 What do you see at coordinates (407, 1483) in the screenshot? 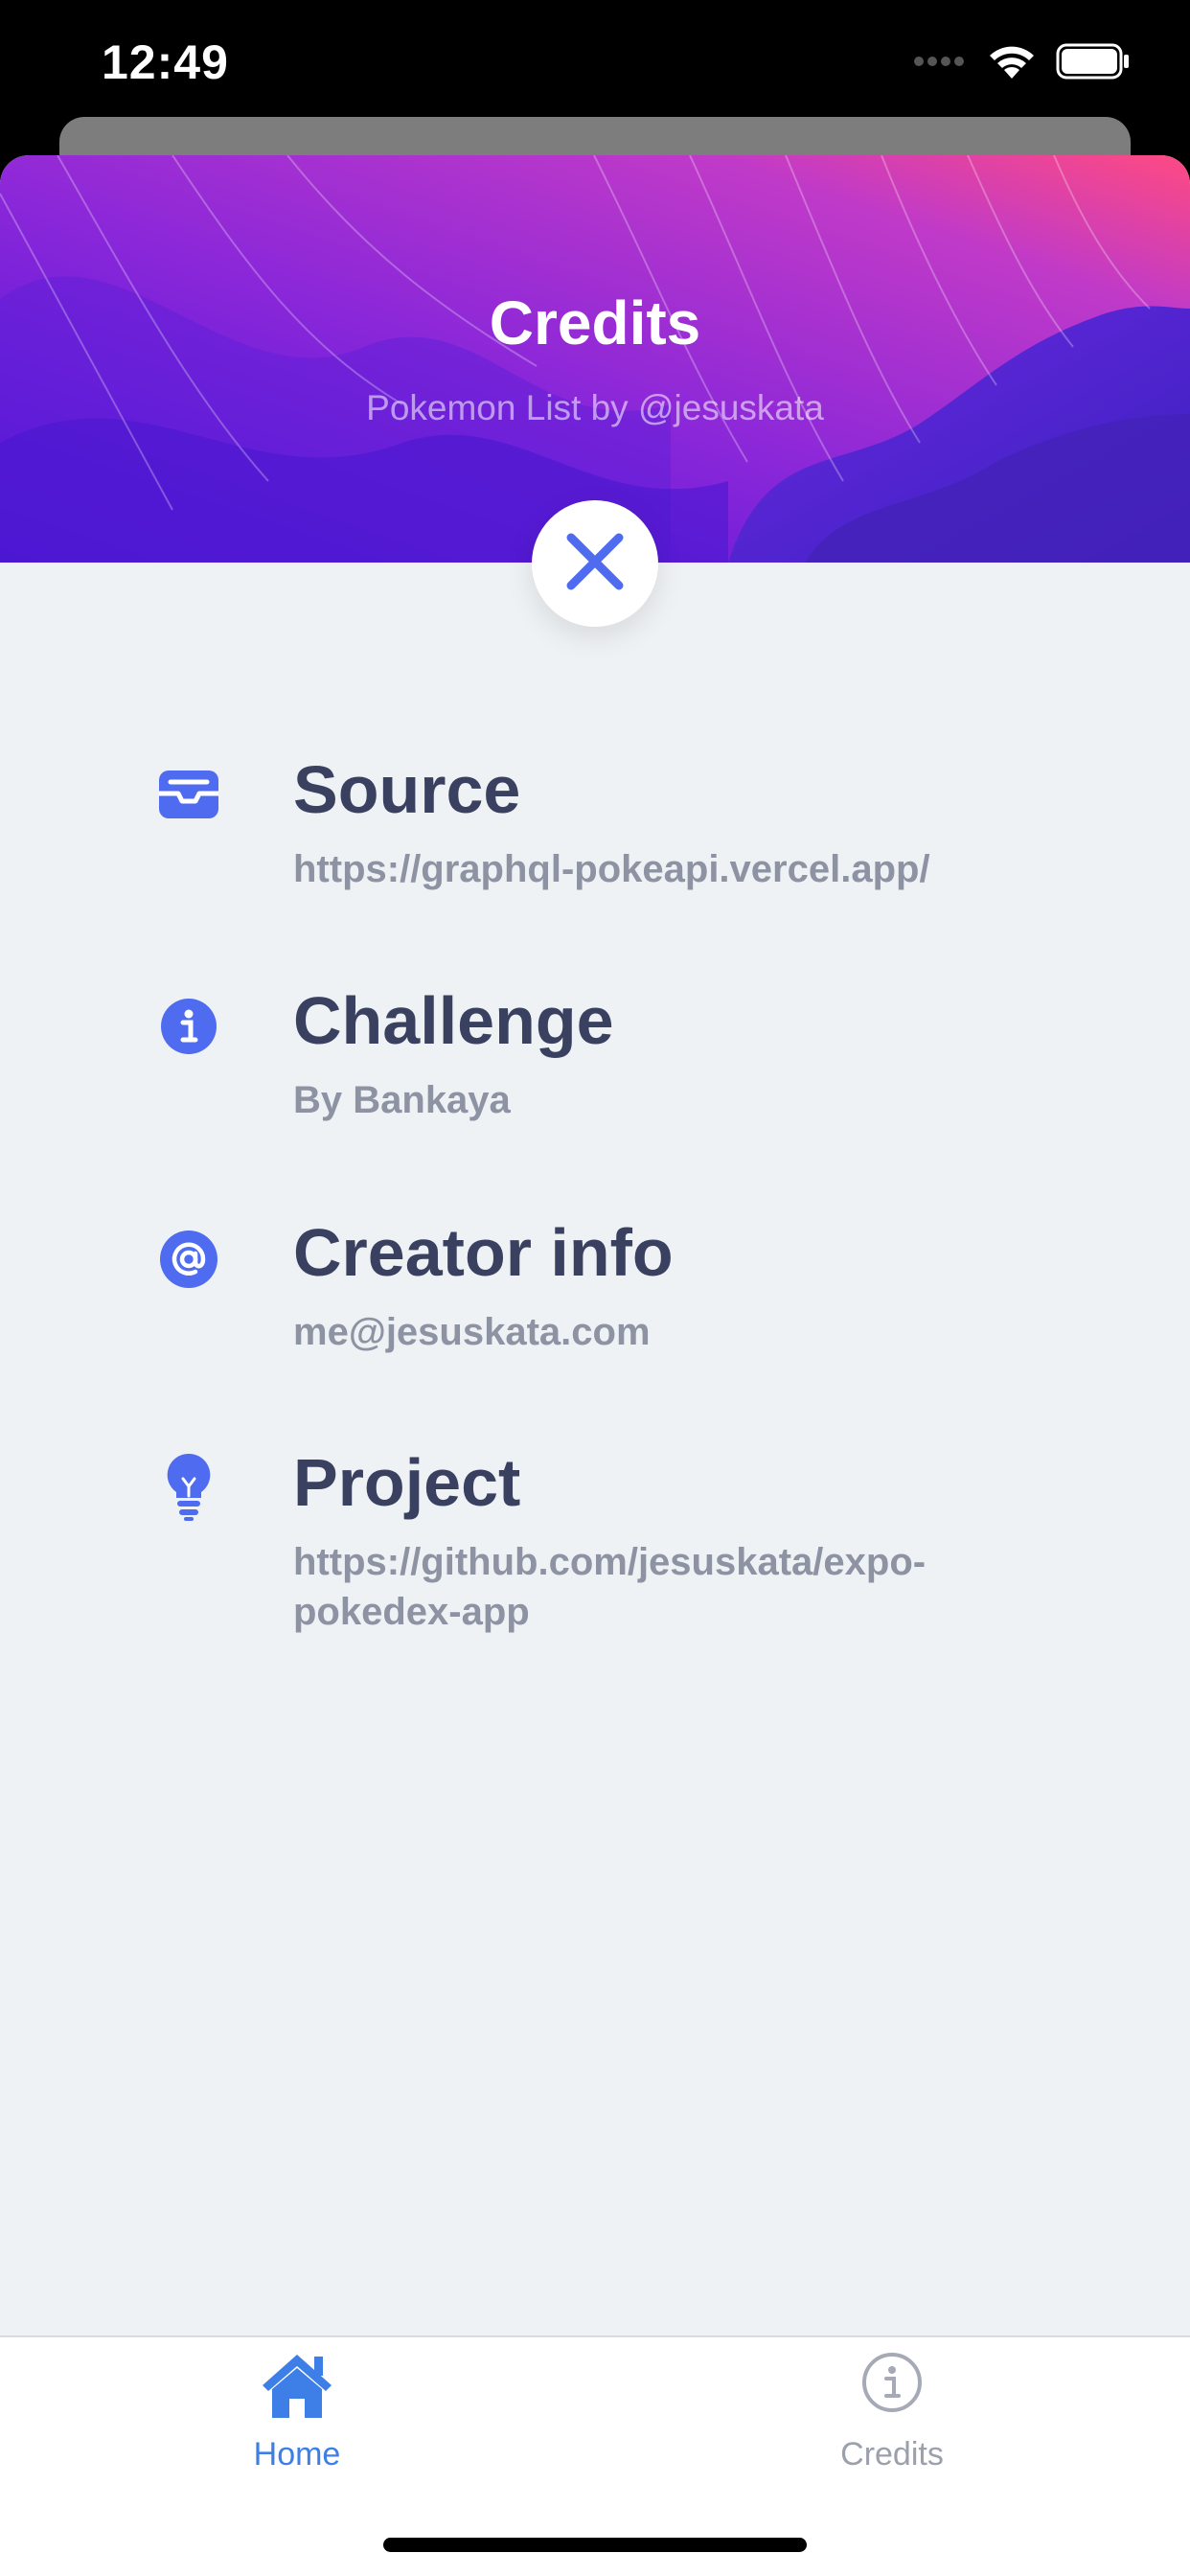
I see `credit-item-title: Project` at bounding box center [407, 1483].